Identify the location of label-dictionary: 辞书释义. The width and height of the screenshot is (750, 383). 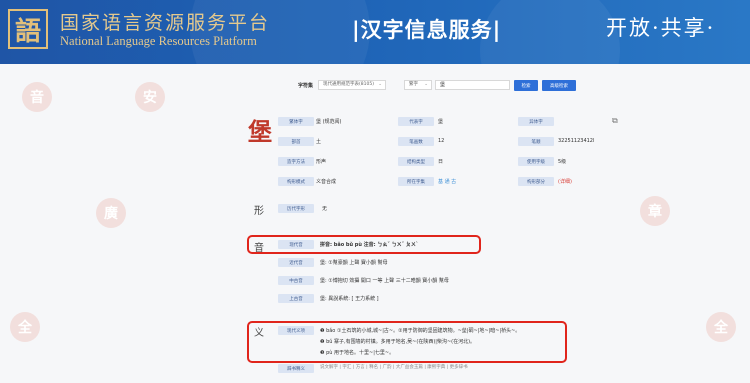
(296, 368).